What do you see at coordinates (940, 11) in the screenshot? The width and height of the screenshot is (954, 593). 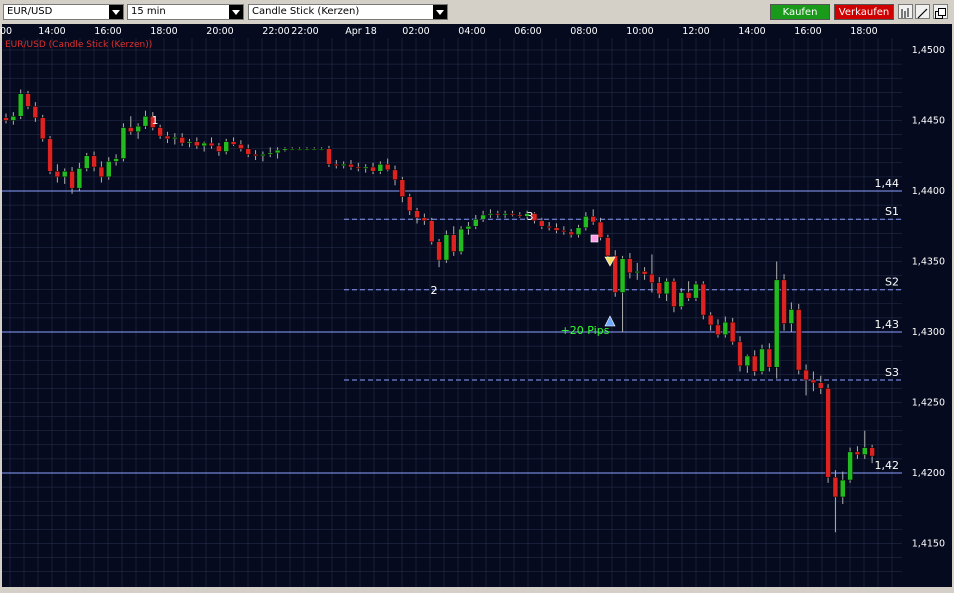 I see `detach-window-icon` at bounding box center [940, 11].